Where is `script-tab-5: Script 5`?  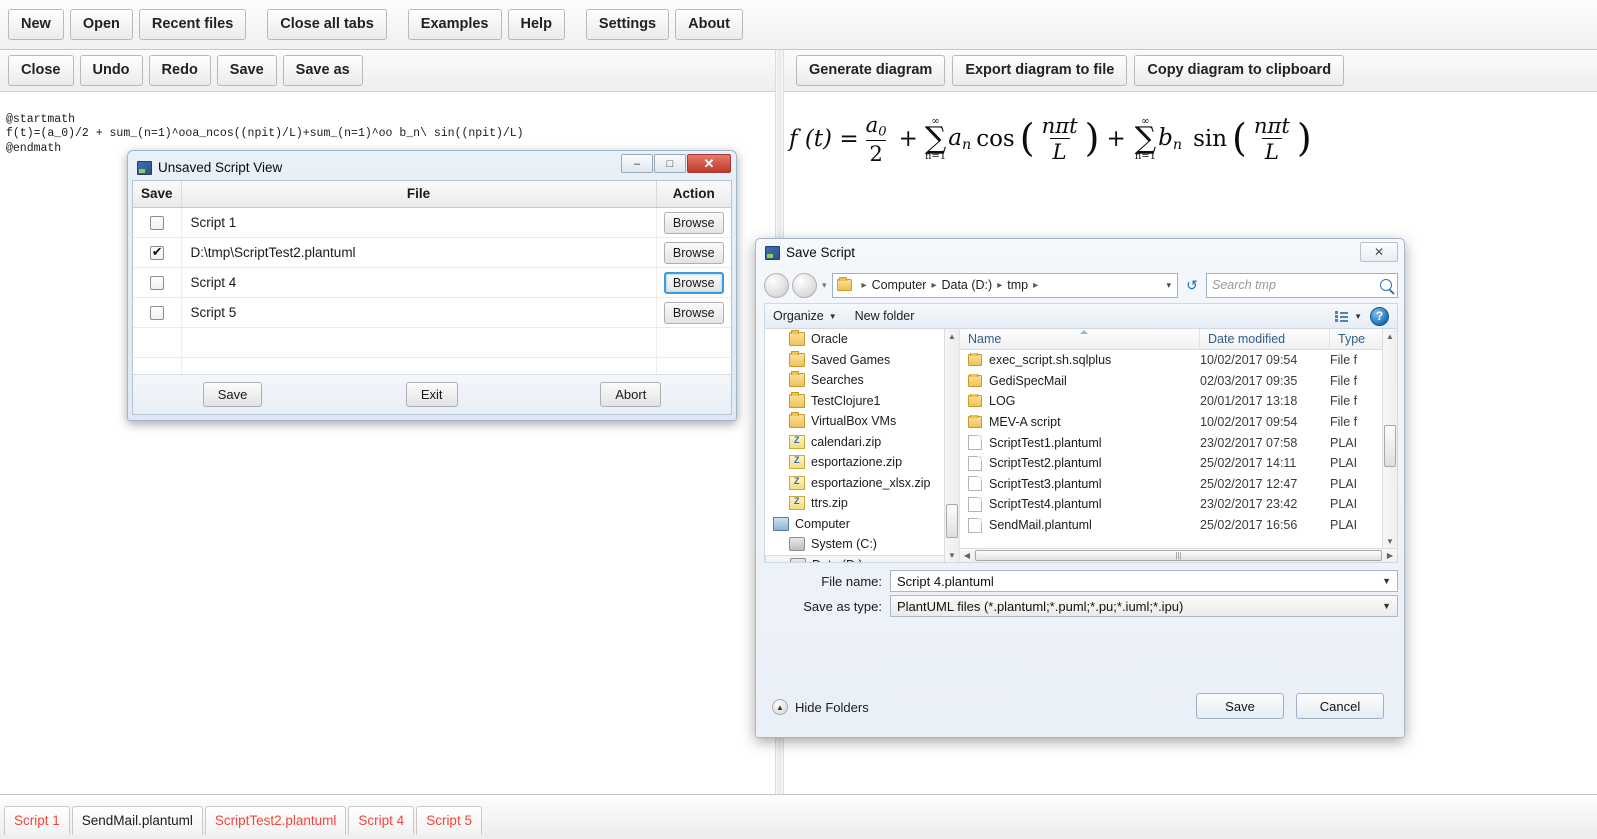
script-tab-5: Script 5 is located at coordinates (449, 820).